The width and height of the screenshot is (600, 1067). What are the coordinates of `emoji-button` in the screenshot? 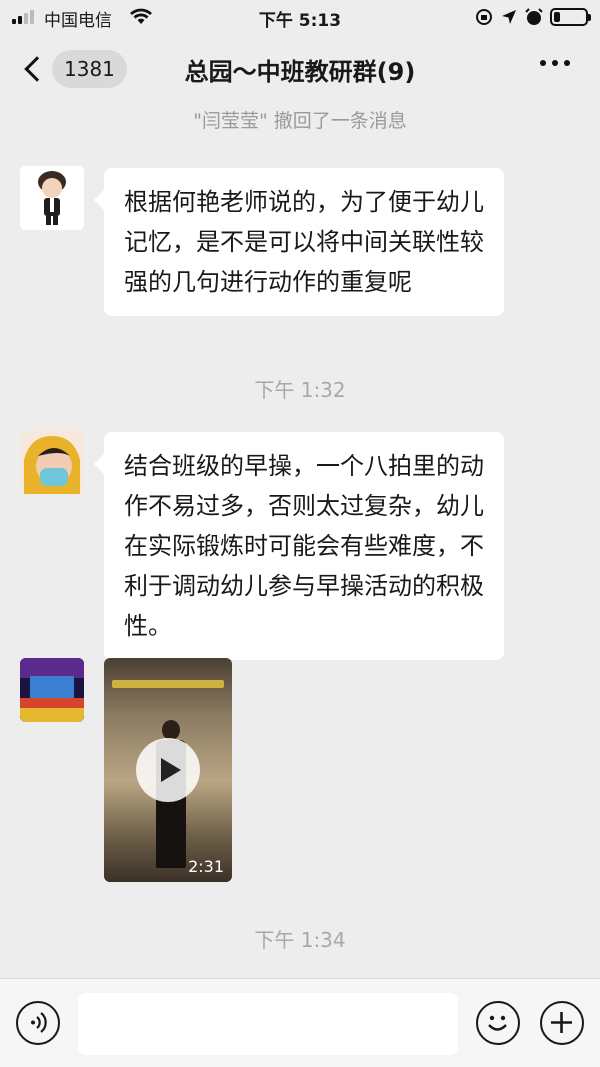 It's located at (498, 1023).